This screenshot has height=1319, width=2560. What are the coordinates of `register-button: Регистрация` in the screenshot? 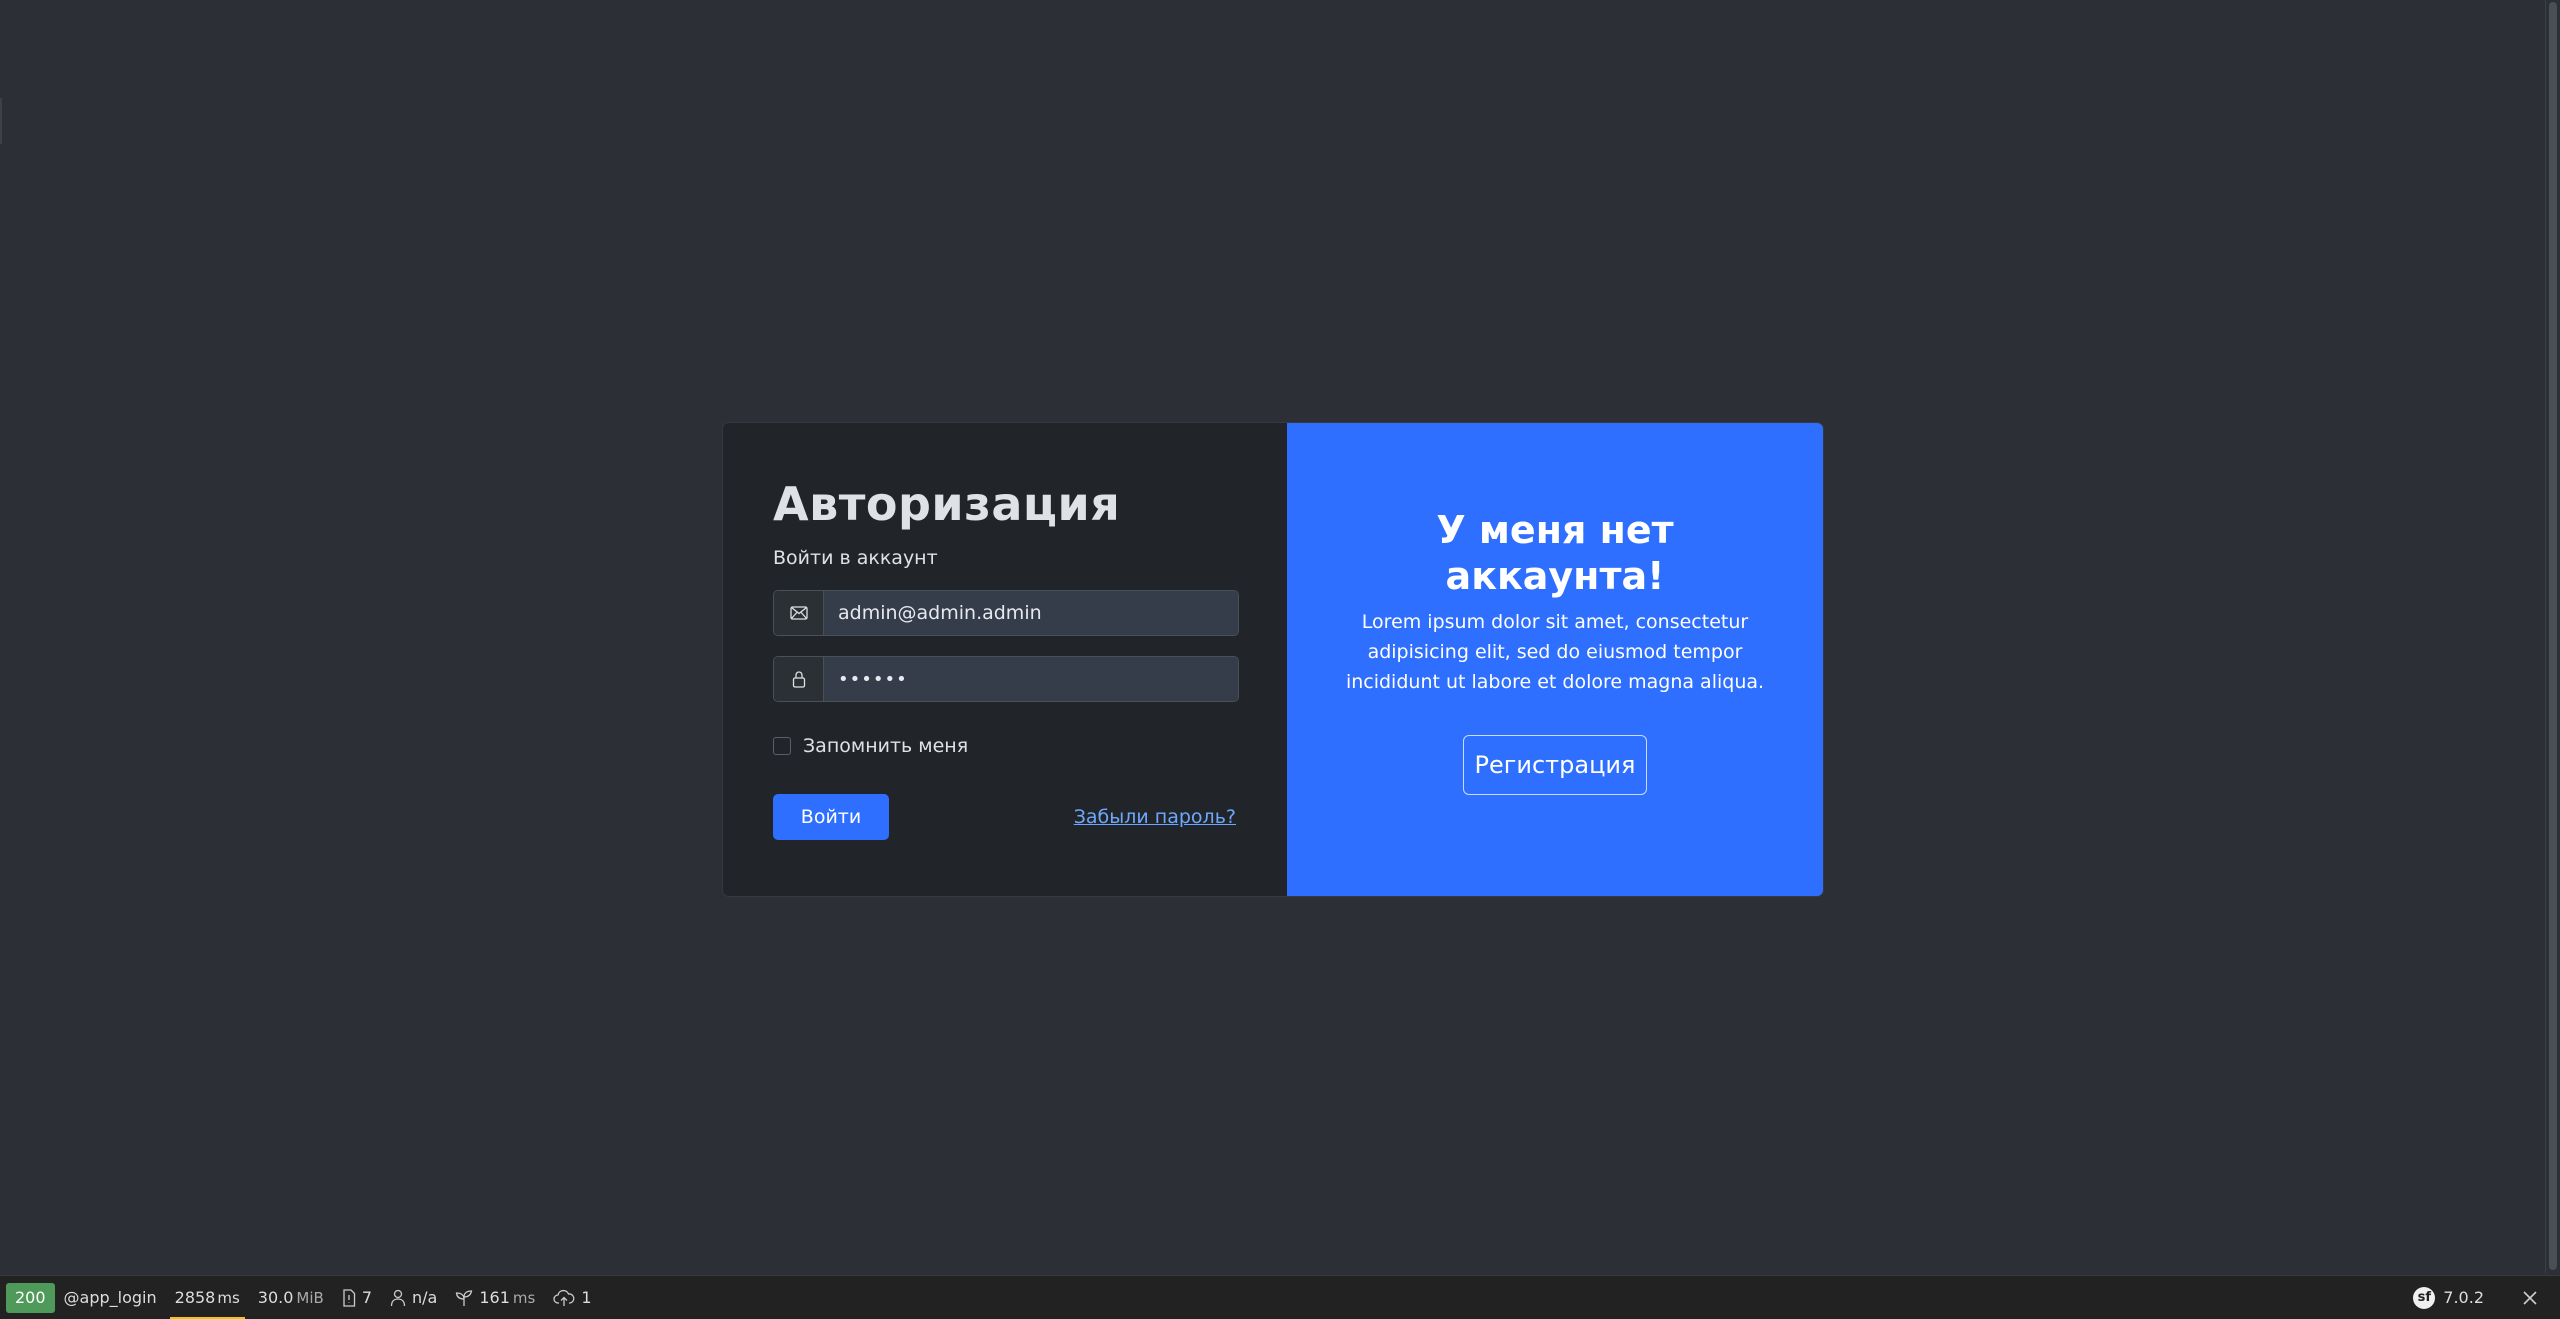 It's located at (1555, 765).